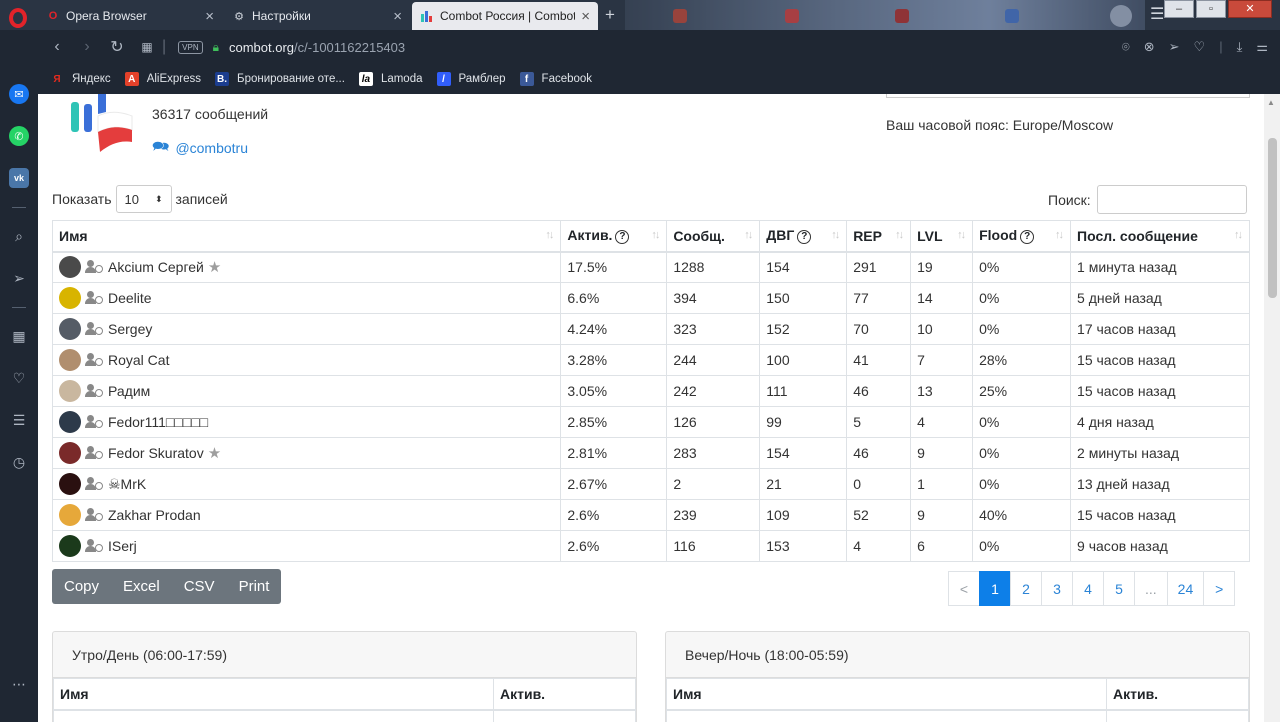  I want to click on page-button: 24, so click(1185, 588).